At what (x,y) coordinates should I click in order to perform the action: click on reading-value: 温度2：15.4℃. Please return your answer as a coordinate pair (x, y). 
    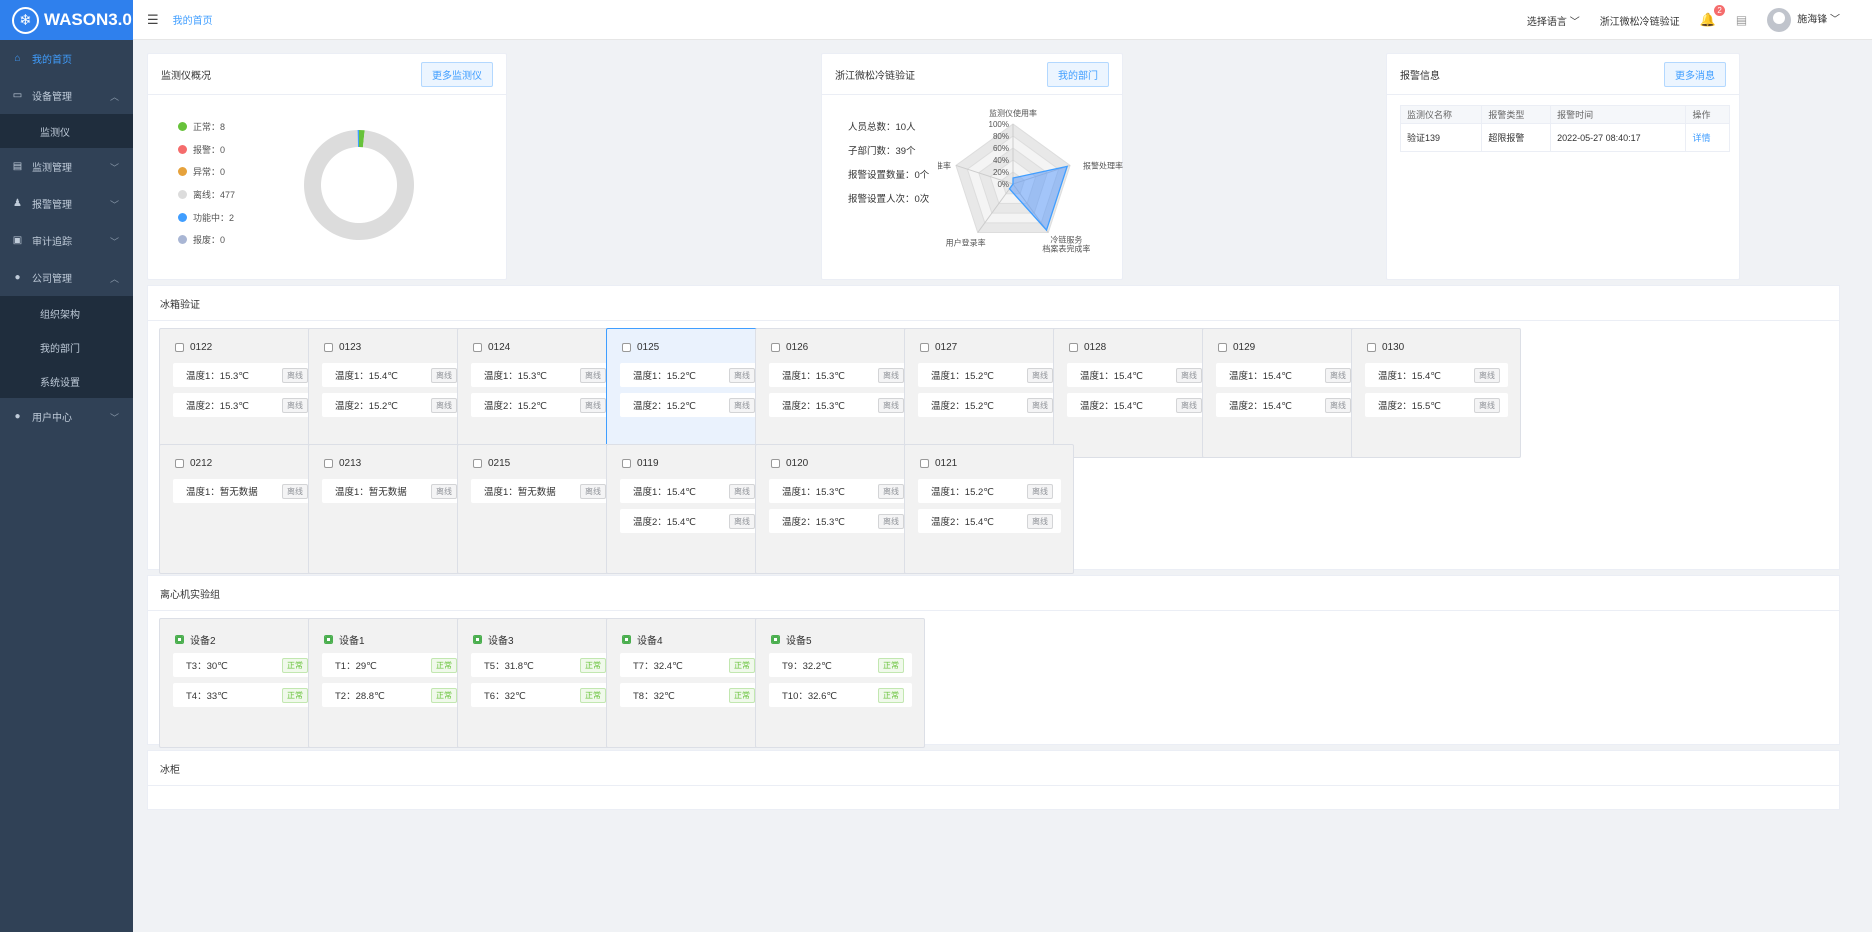
    Looking at the image, I should click on (664, 522).